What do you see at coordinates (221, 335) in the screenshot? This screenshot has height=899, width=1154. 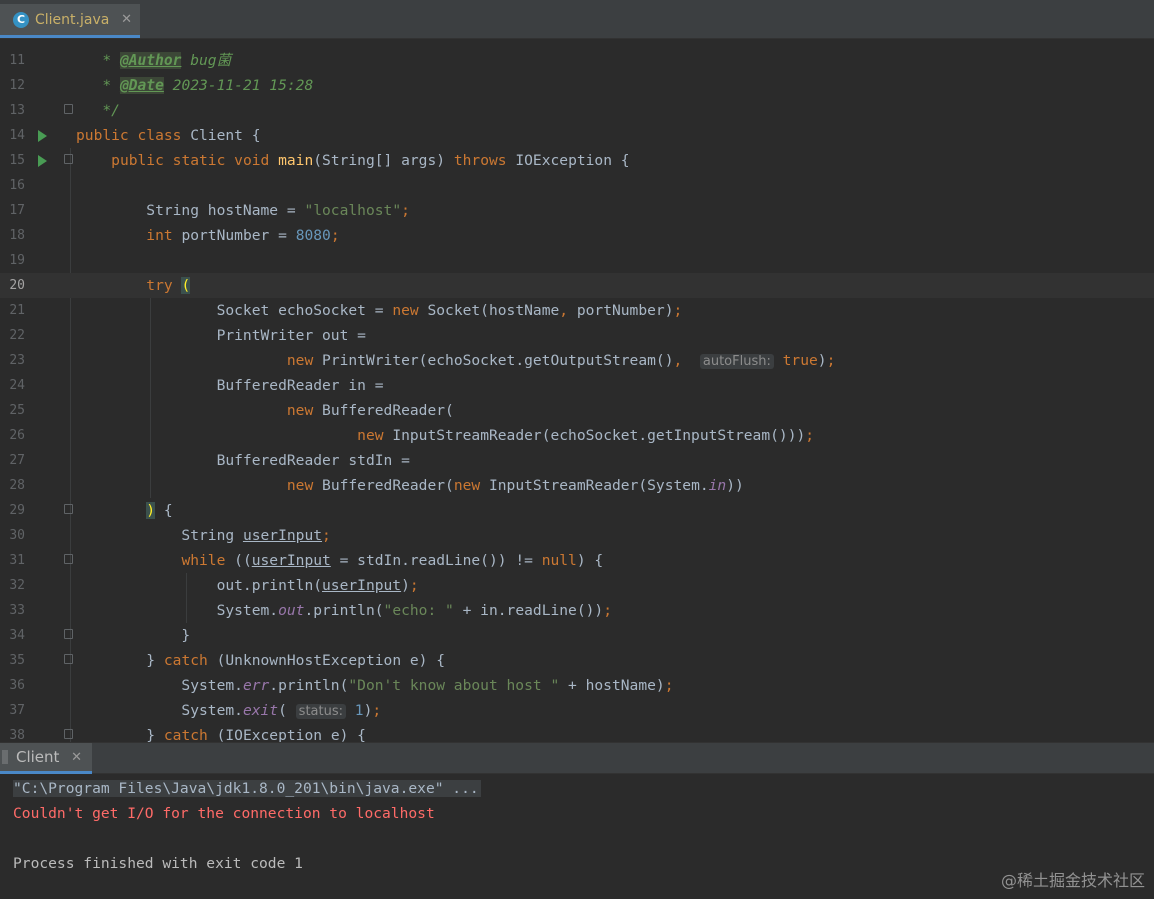 I see `code-text: PrintWriter out =` at bounding box center [221, 335].